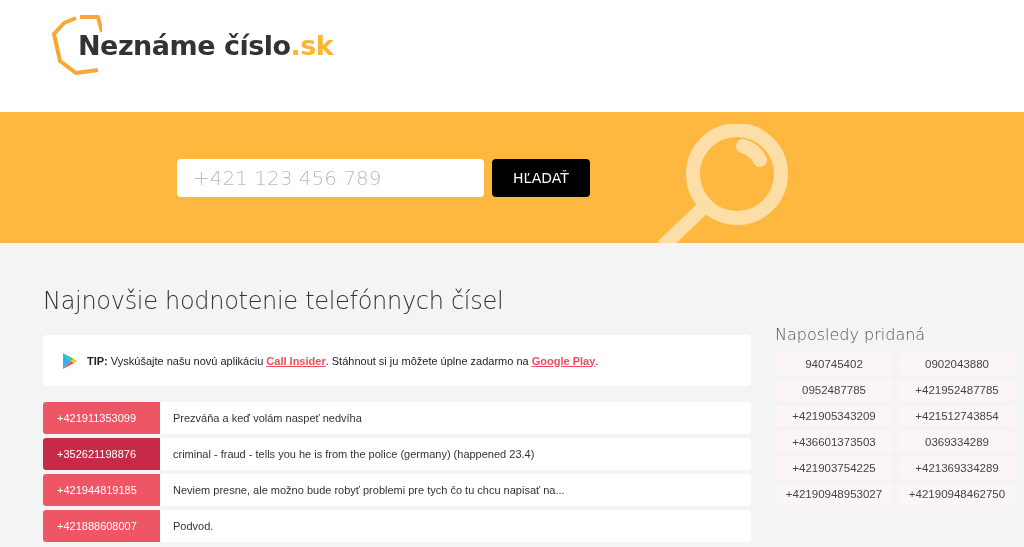 This screenshot has width=1024, height=547. I want to click on review-row: +421888608007 Podvod., so click(397, 526).